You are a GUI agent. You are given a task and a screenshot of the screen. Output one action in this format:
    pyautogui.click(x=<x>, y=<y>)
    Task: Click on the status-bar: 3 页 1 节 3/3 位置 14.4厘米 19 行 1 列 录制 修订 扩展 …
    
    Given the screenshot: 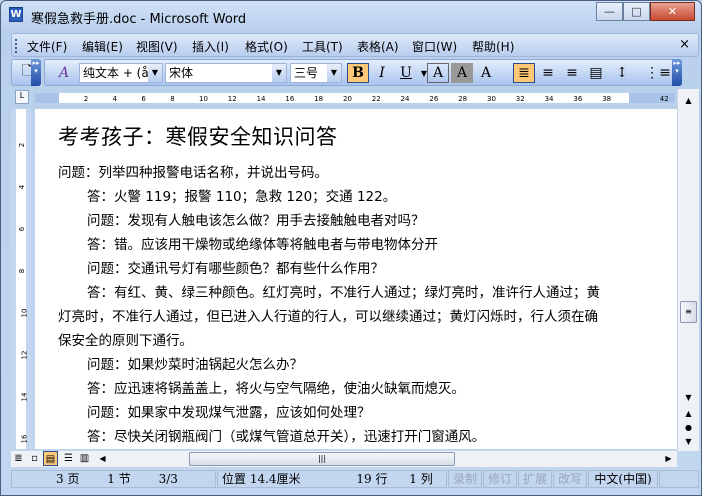 What is the action you would take?
    pyautogui.click(x=355, y=479)
    